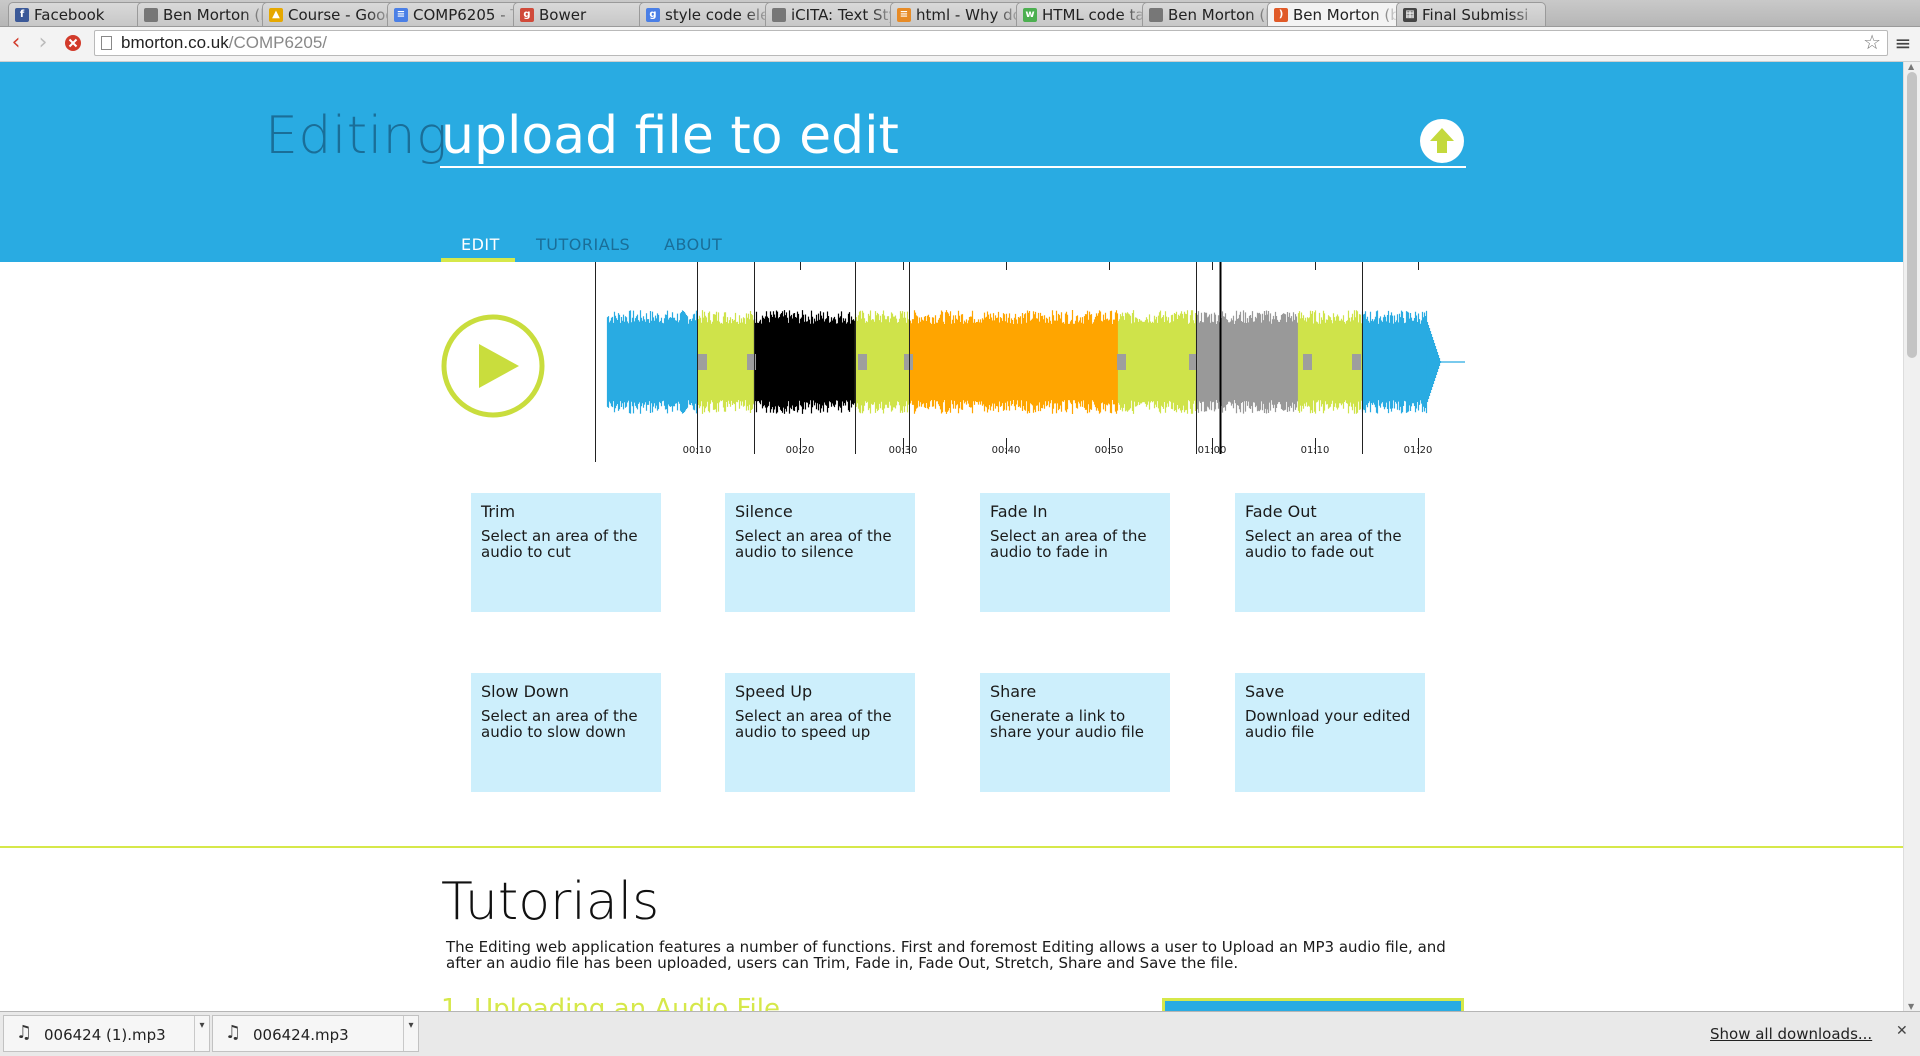 The height and width of the screenshot is (1056, 1920). Describe the element at coordinates (1109, 450) in the screenshot. I see `time-label: 00:50` at that location.